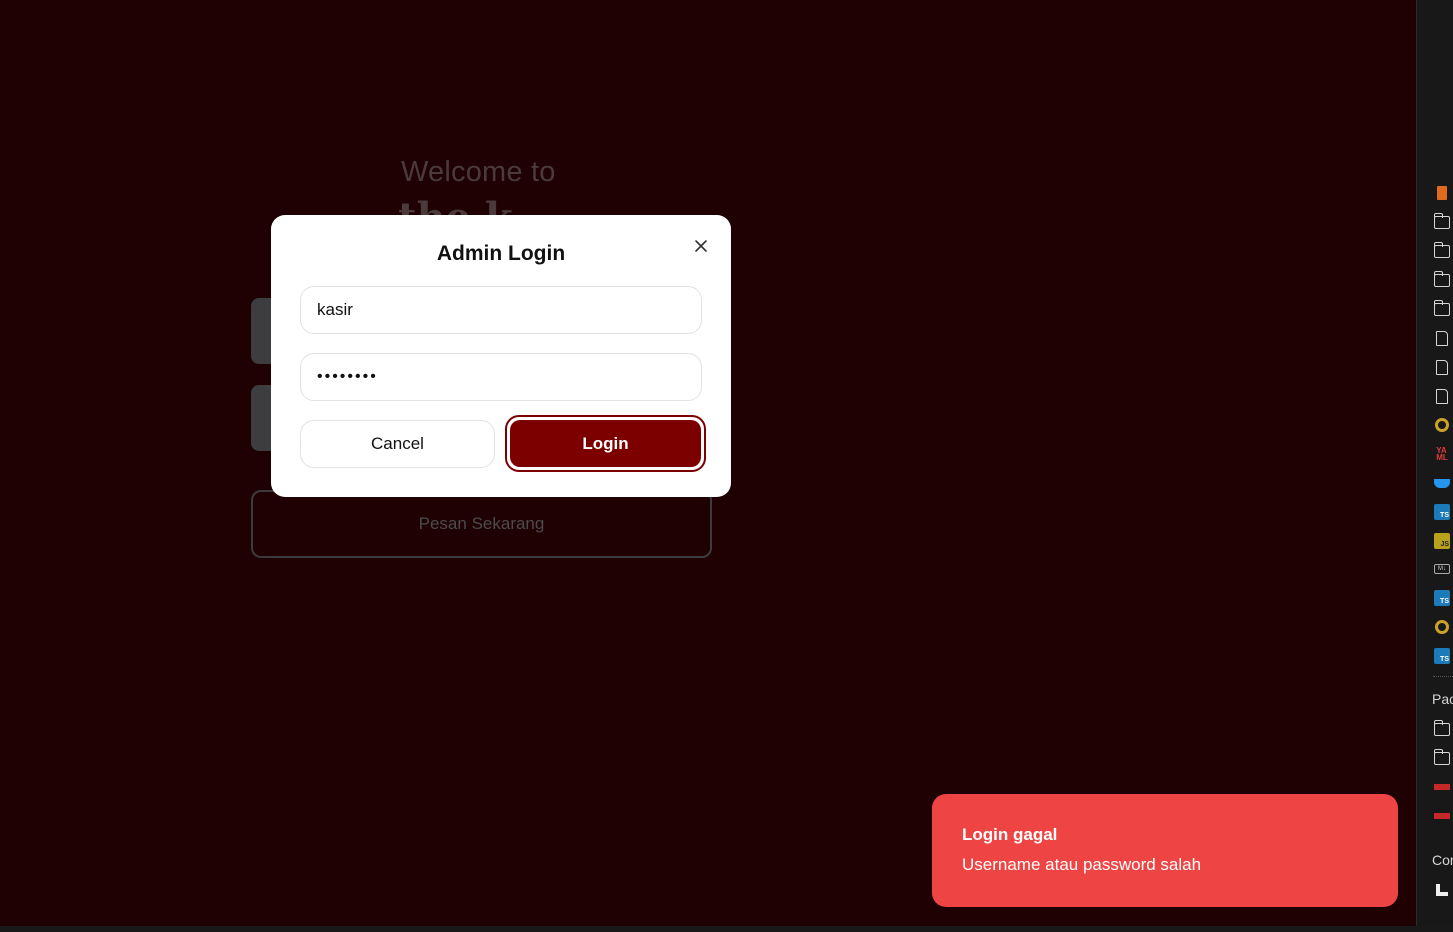 The width and height of the screenshot is (1453, 932). Describe the element at coordinates (478, 172) in the screenshot. I see `welcome-heading: Welcome to` at that location.